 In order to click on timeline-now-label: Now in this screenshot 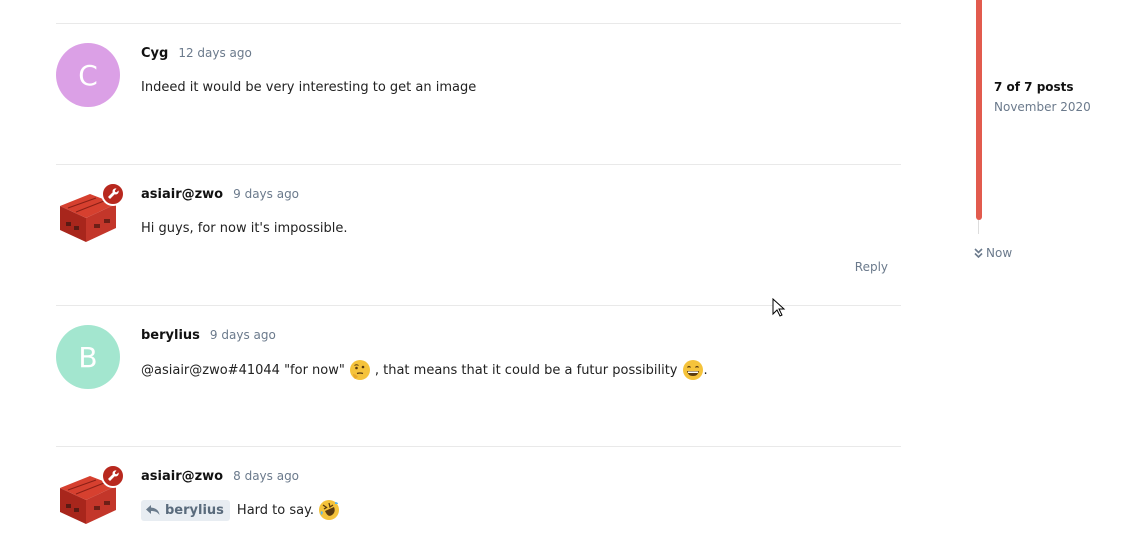, I will do `click(999, 253)`.